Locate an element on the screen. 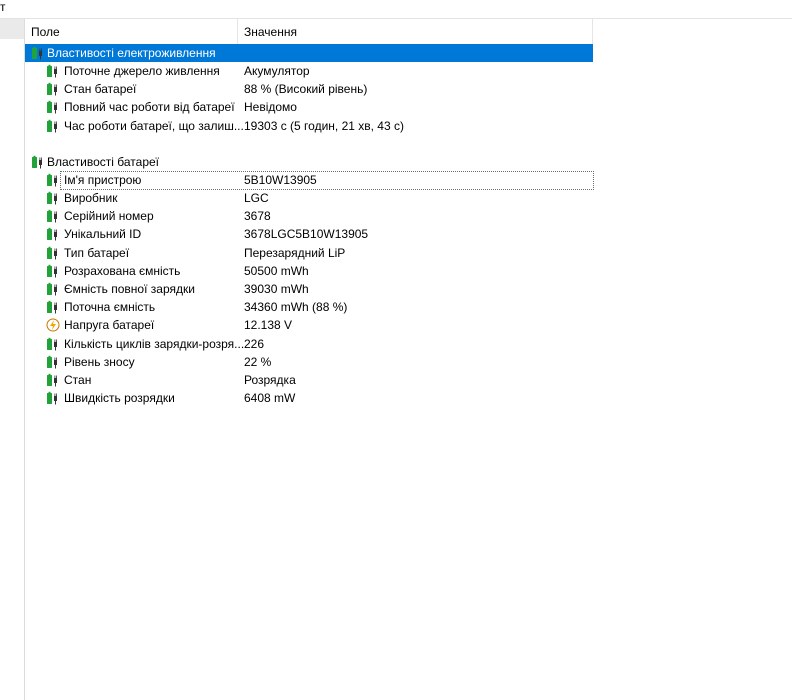  list-item: Кількість циклів зарядки-розря... 226 is located at coordinates (309, 344).